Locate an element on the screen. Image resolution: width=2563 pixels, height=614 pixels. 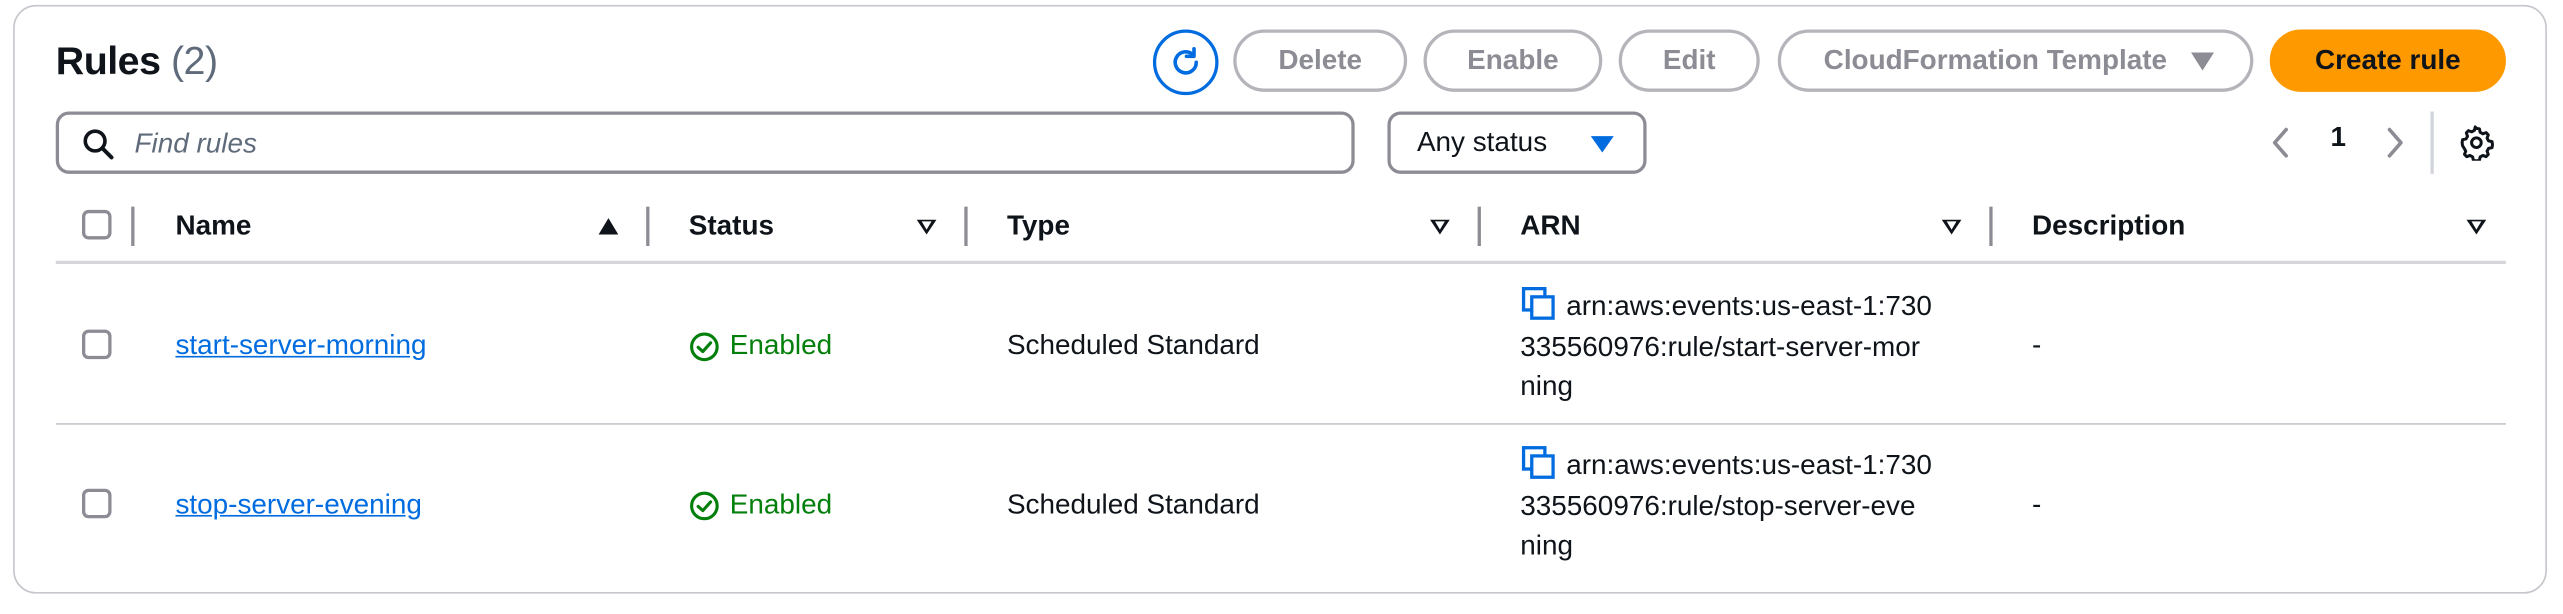
chevron-right-icon is located at coordinates (2394, 142).